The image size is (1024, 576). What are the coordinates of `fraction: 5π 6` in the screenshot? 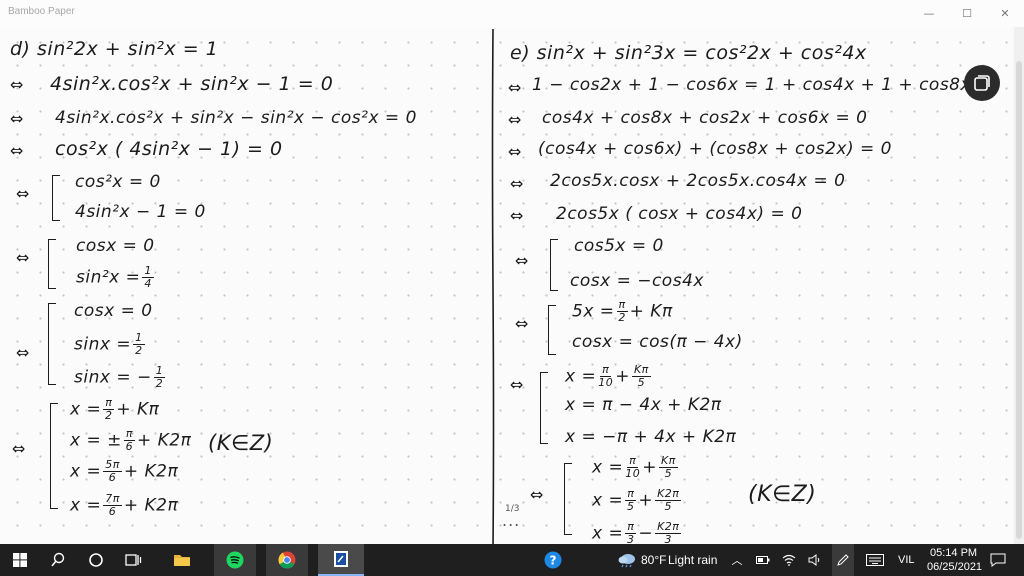 It's located at (112, 471).